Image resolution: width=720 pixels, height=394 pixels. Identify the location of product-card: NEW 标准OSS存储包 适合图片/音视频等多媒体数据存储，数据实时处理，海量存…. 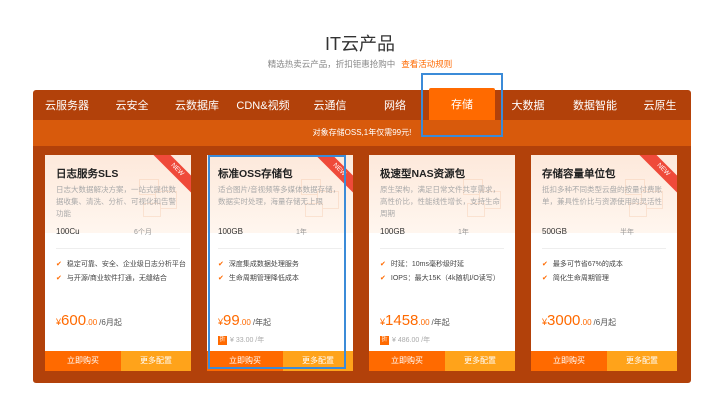
(280, 263).